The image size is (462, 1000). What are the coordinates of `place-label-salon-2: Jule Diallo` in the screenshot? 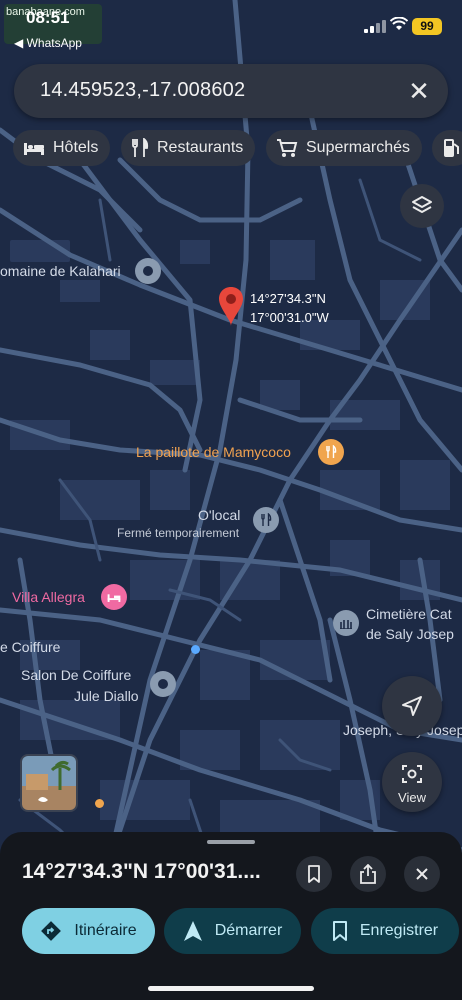 It's located at (106, 696).